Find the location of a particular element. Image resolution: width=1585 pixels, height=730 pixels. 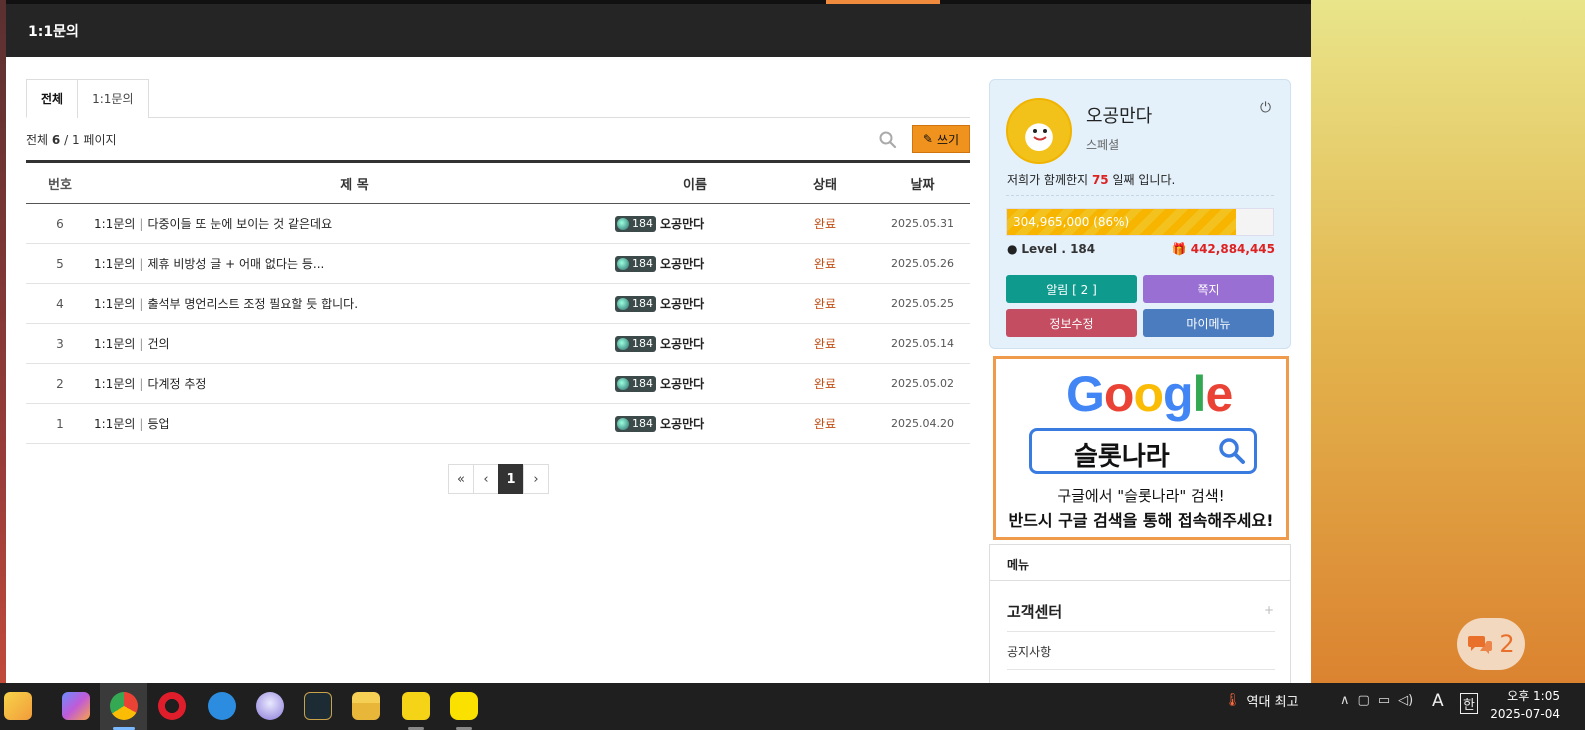

avatar is located at coordinates (1039, 131).